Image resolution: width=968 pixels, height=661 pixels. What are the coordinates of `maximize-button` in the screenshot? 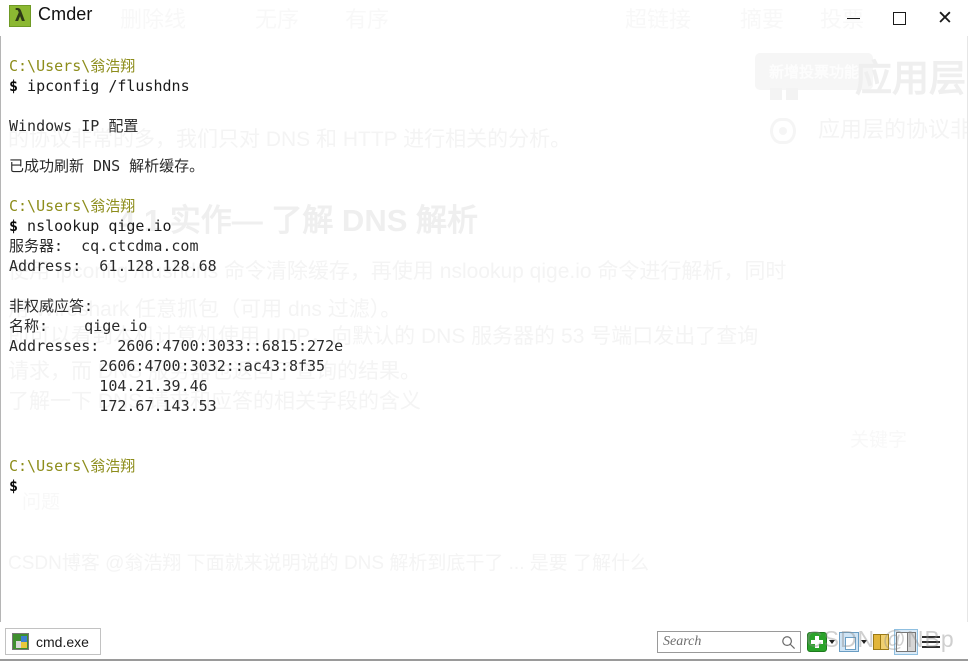 It's located at (899, 18).